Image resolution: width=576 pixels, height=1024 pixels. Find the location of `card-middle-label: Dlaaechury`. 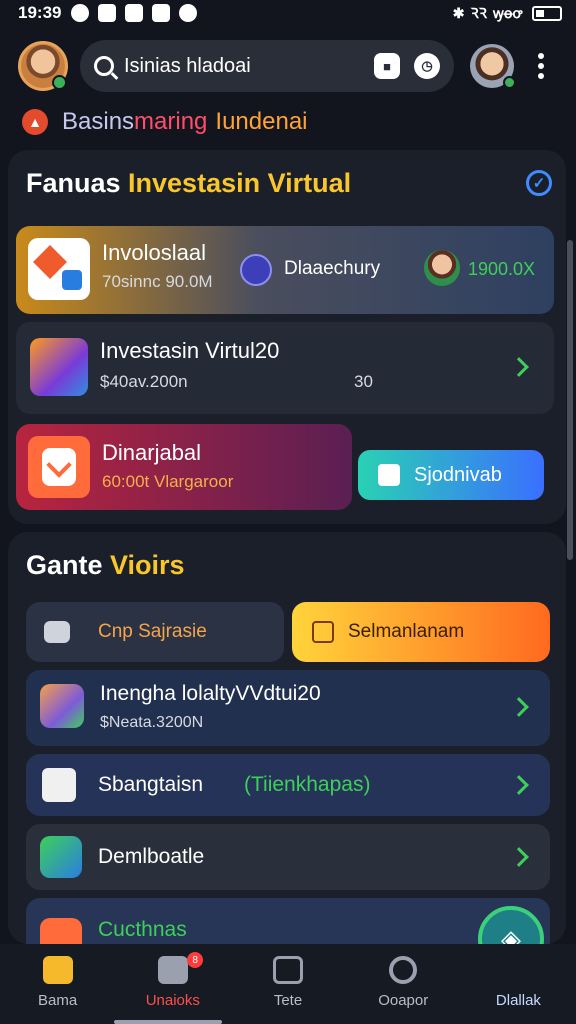

card-middle-label: Dlaaechury is located at coordinates (332, 268).